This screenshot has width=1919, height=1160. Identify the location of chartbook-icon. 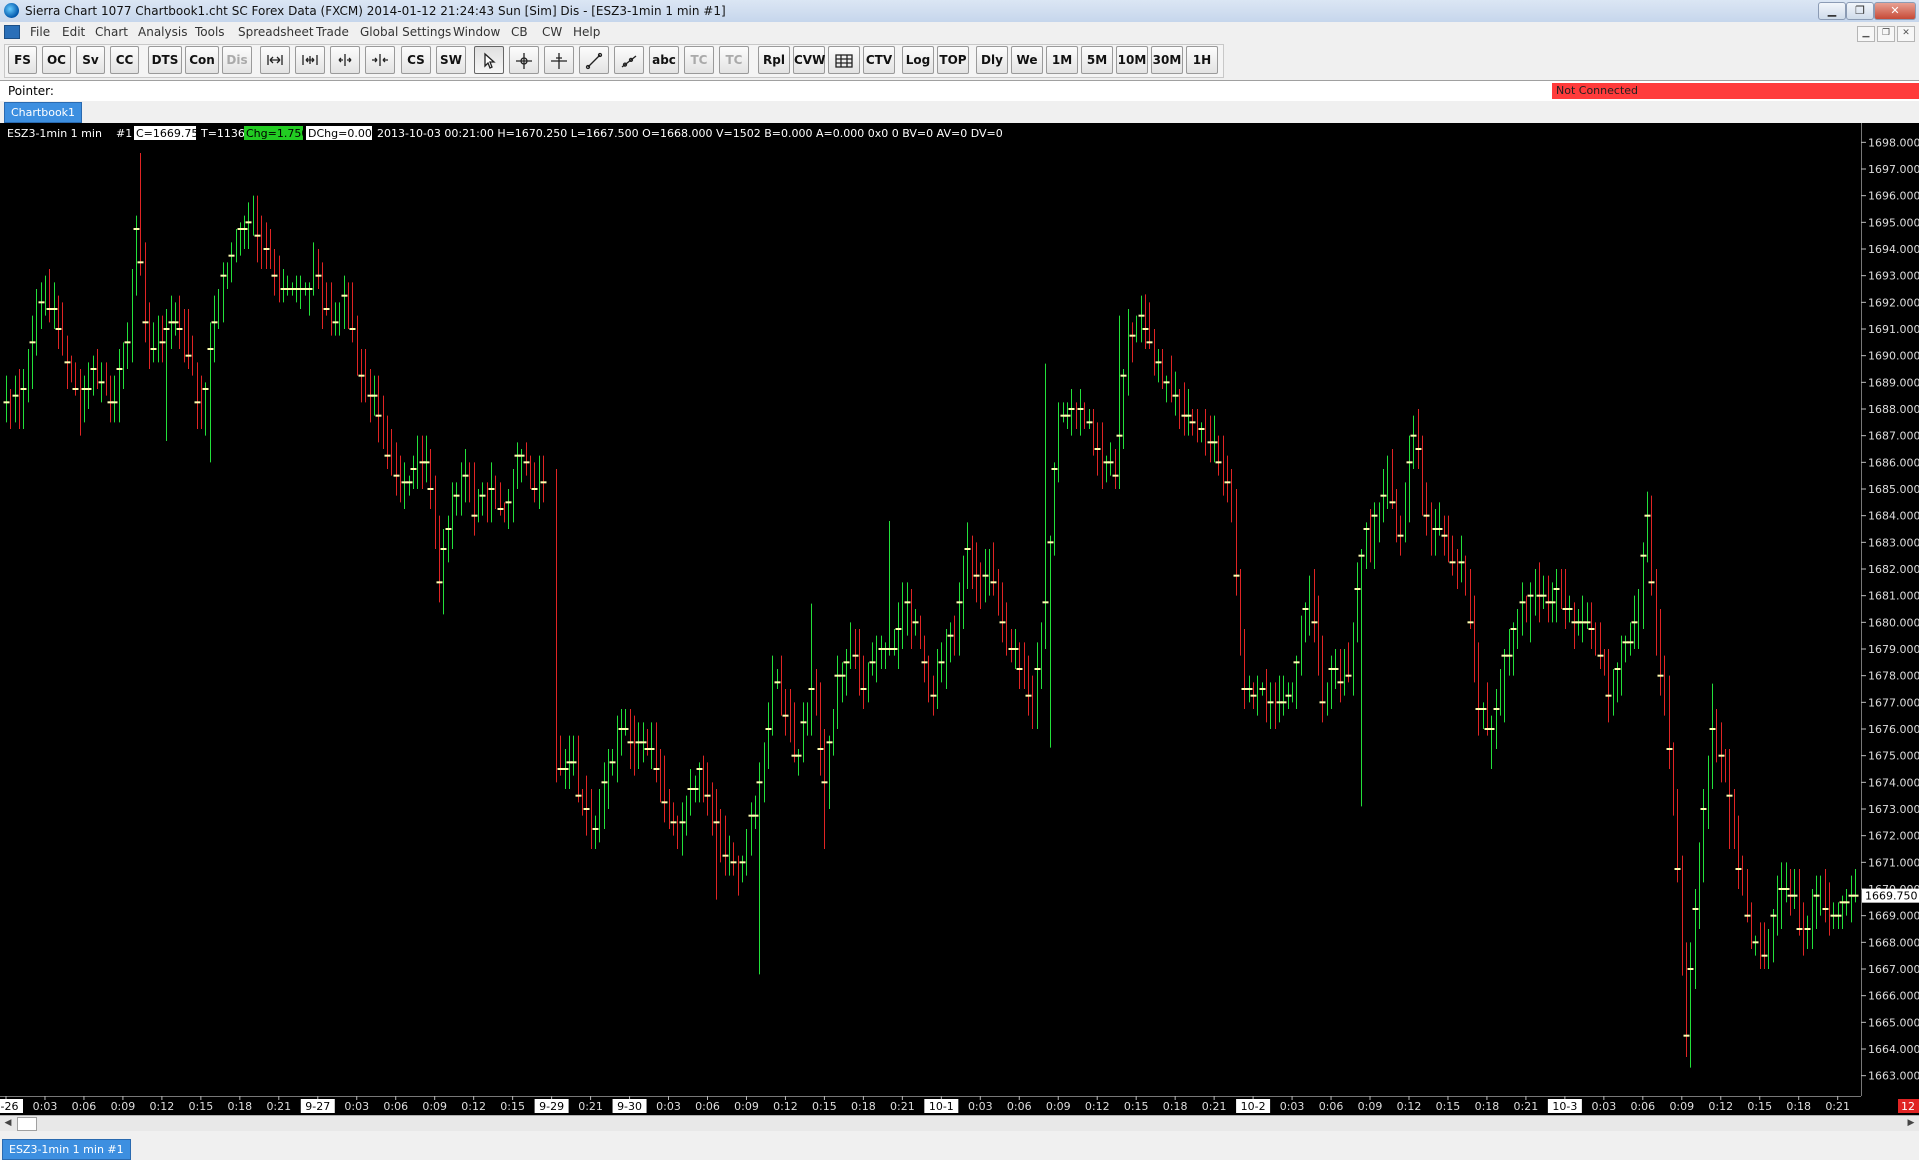
(12, 32).